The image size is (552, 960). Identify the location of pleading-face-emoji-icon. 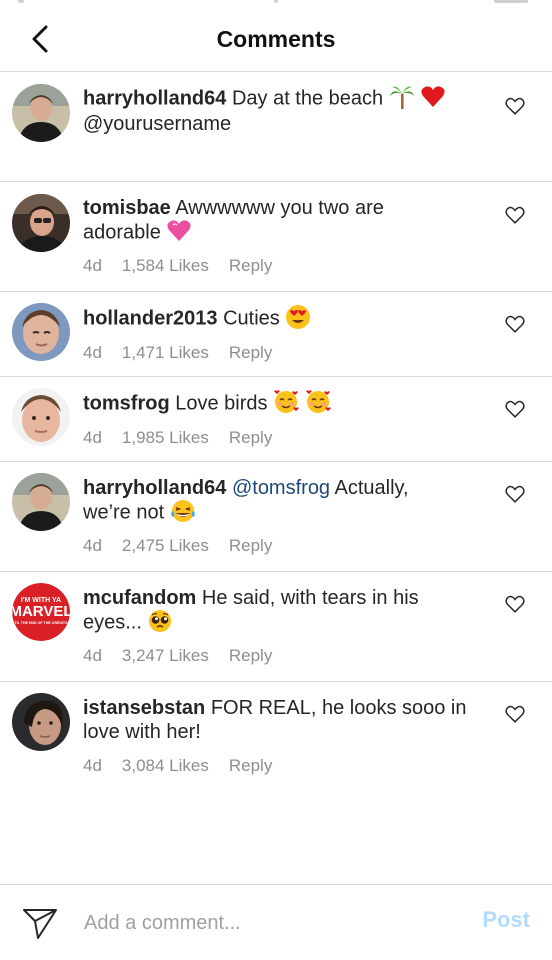
(160, 621).